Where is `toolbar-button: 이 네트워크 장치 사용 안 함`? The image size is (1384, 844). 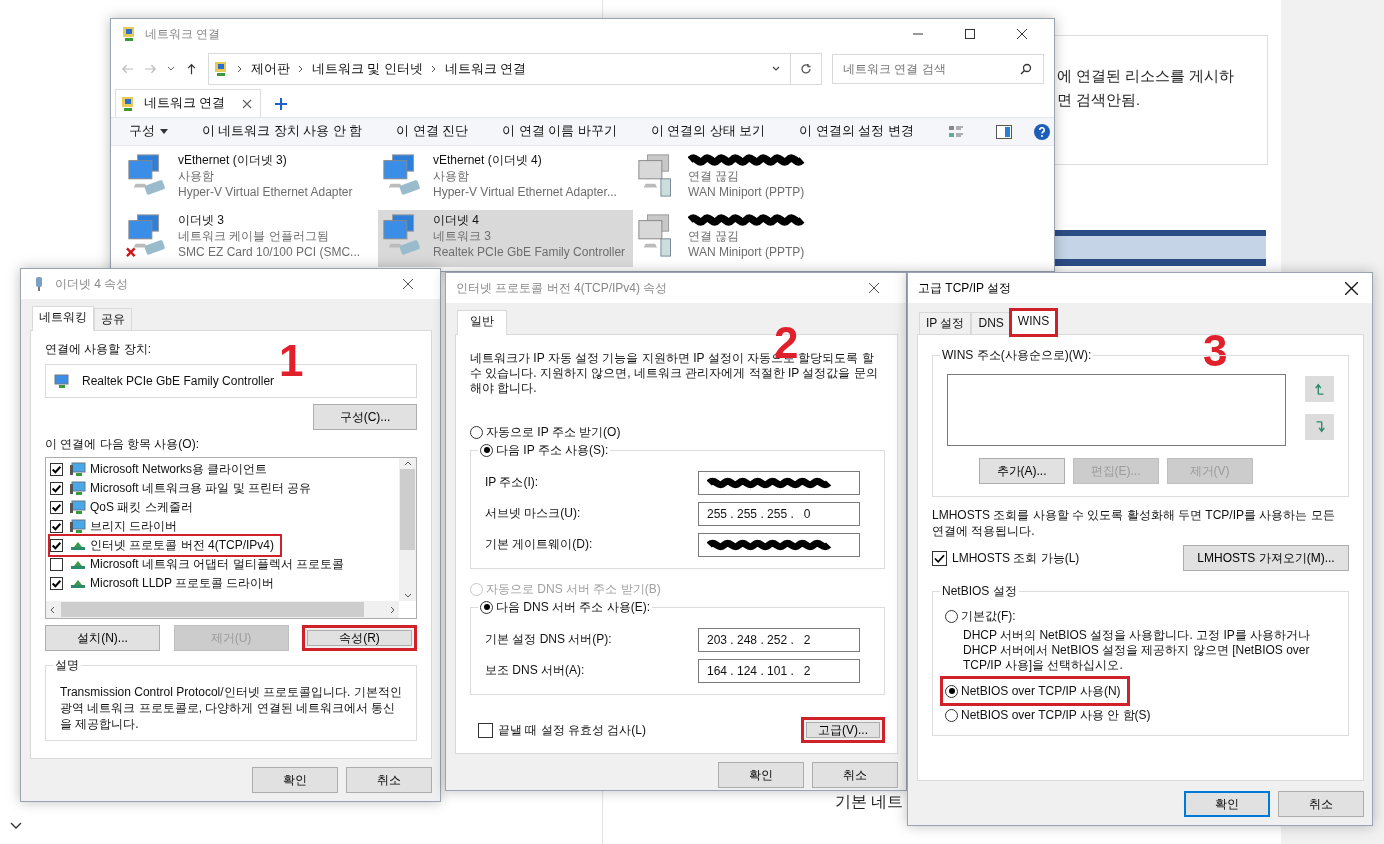
toolbar-button: 이 네트워크 장치 사용 안 함 is located at coordinates (282, 131).